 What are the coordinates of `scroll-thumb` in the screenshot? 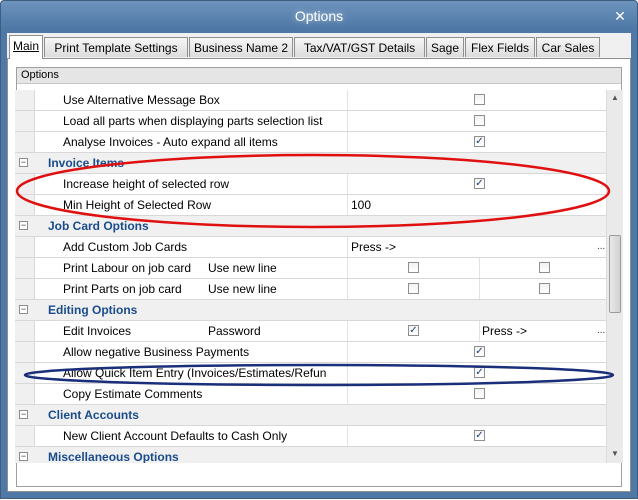 It's located at (615, 274).